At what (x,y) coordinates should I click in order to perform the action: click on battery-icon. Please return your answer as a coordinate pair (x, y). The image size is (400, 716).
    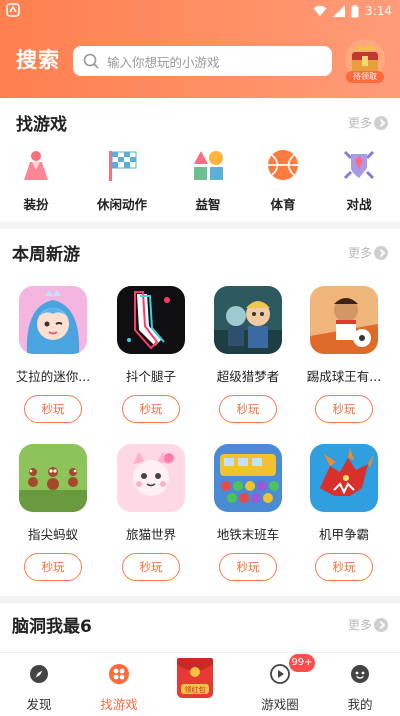
    Looking at the image, I should click on (355, 10).